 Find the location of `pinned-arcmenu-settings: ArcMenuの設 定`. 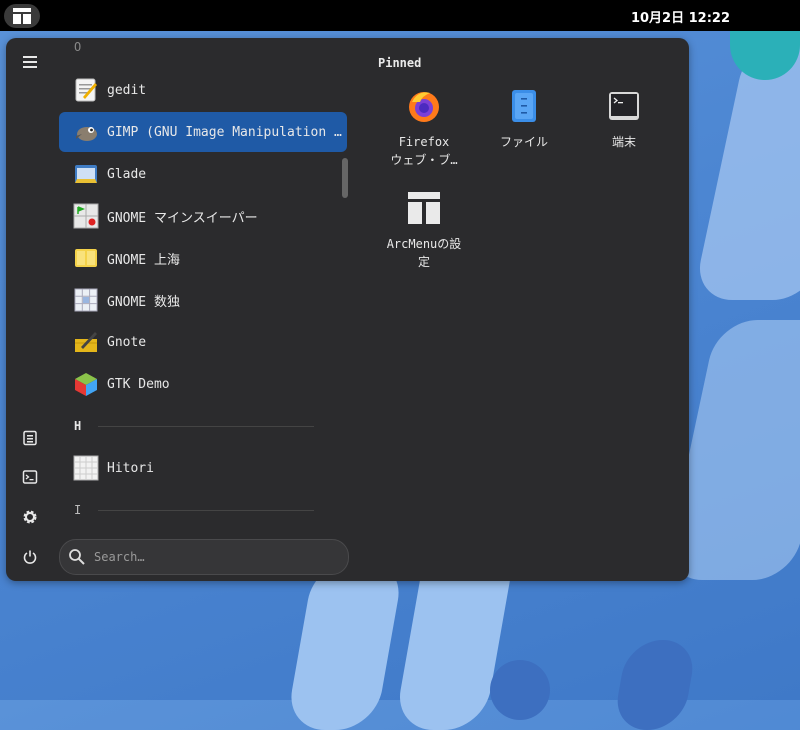

pinned-arcmenu-settings: ArcMenuの設 定 is located at coordinates (424, 230).